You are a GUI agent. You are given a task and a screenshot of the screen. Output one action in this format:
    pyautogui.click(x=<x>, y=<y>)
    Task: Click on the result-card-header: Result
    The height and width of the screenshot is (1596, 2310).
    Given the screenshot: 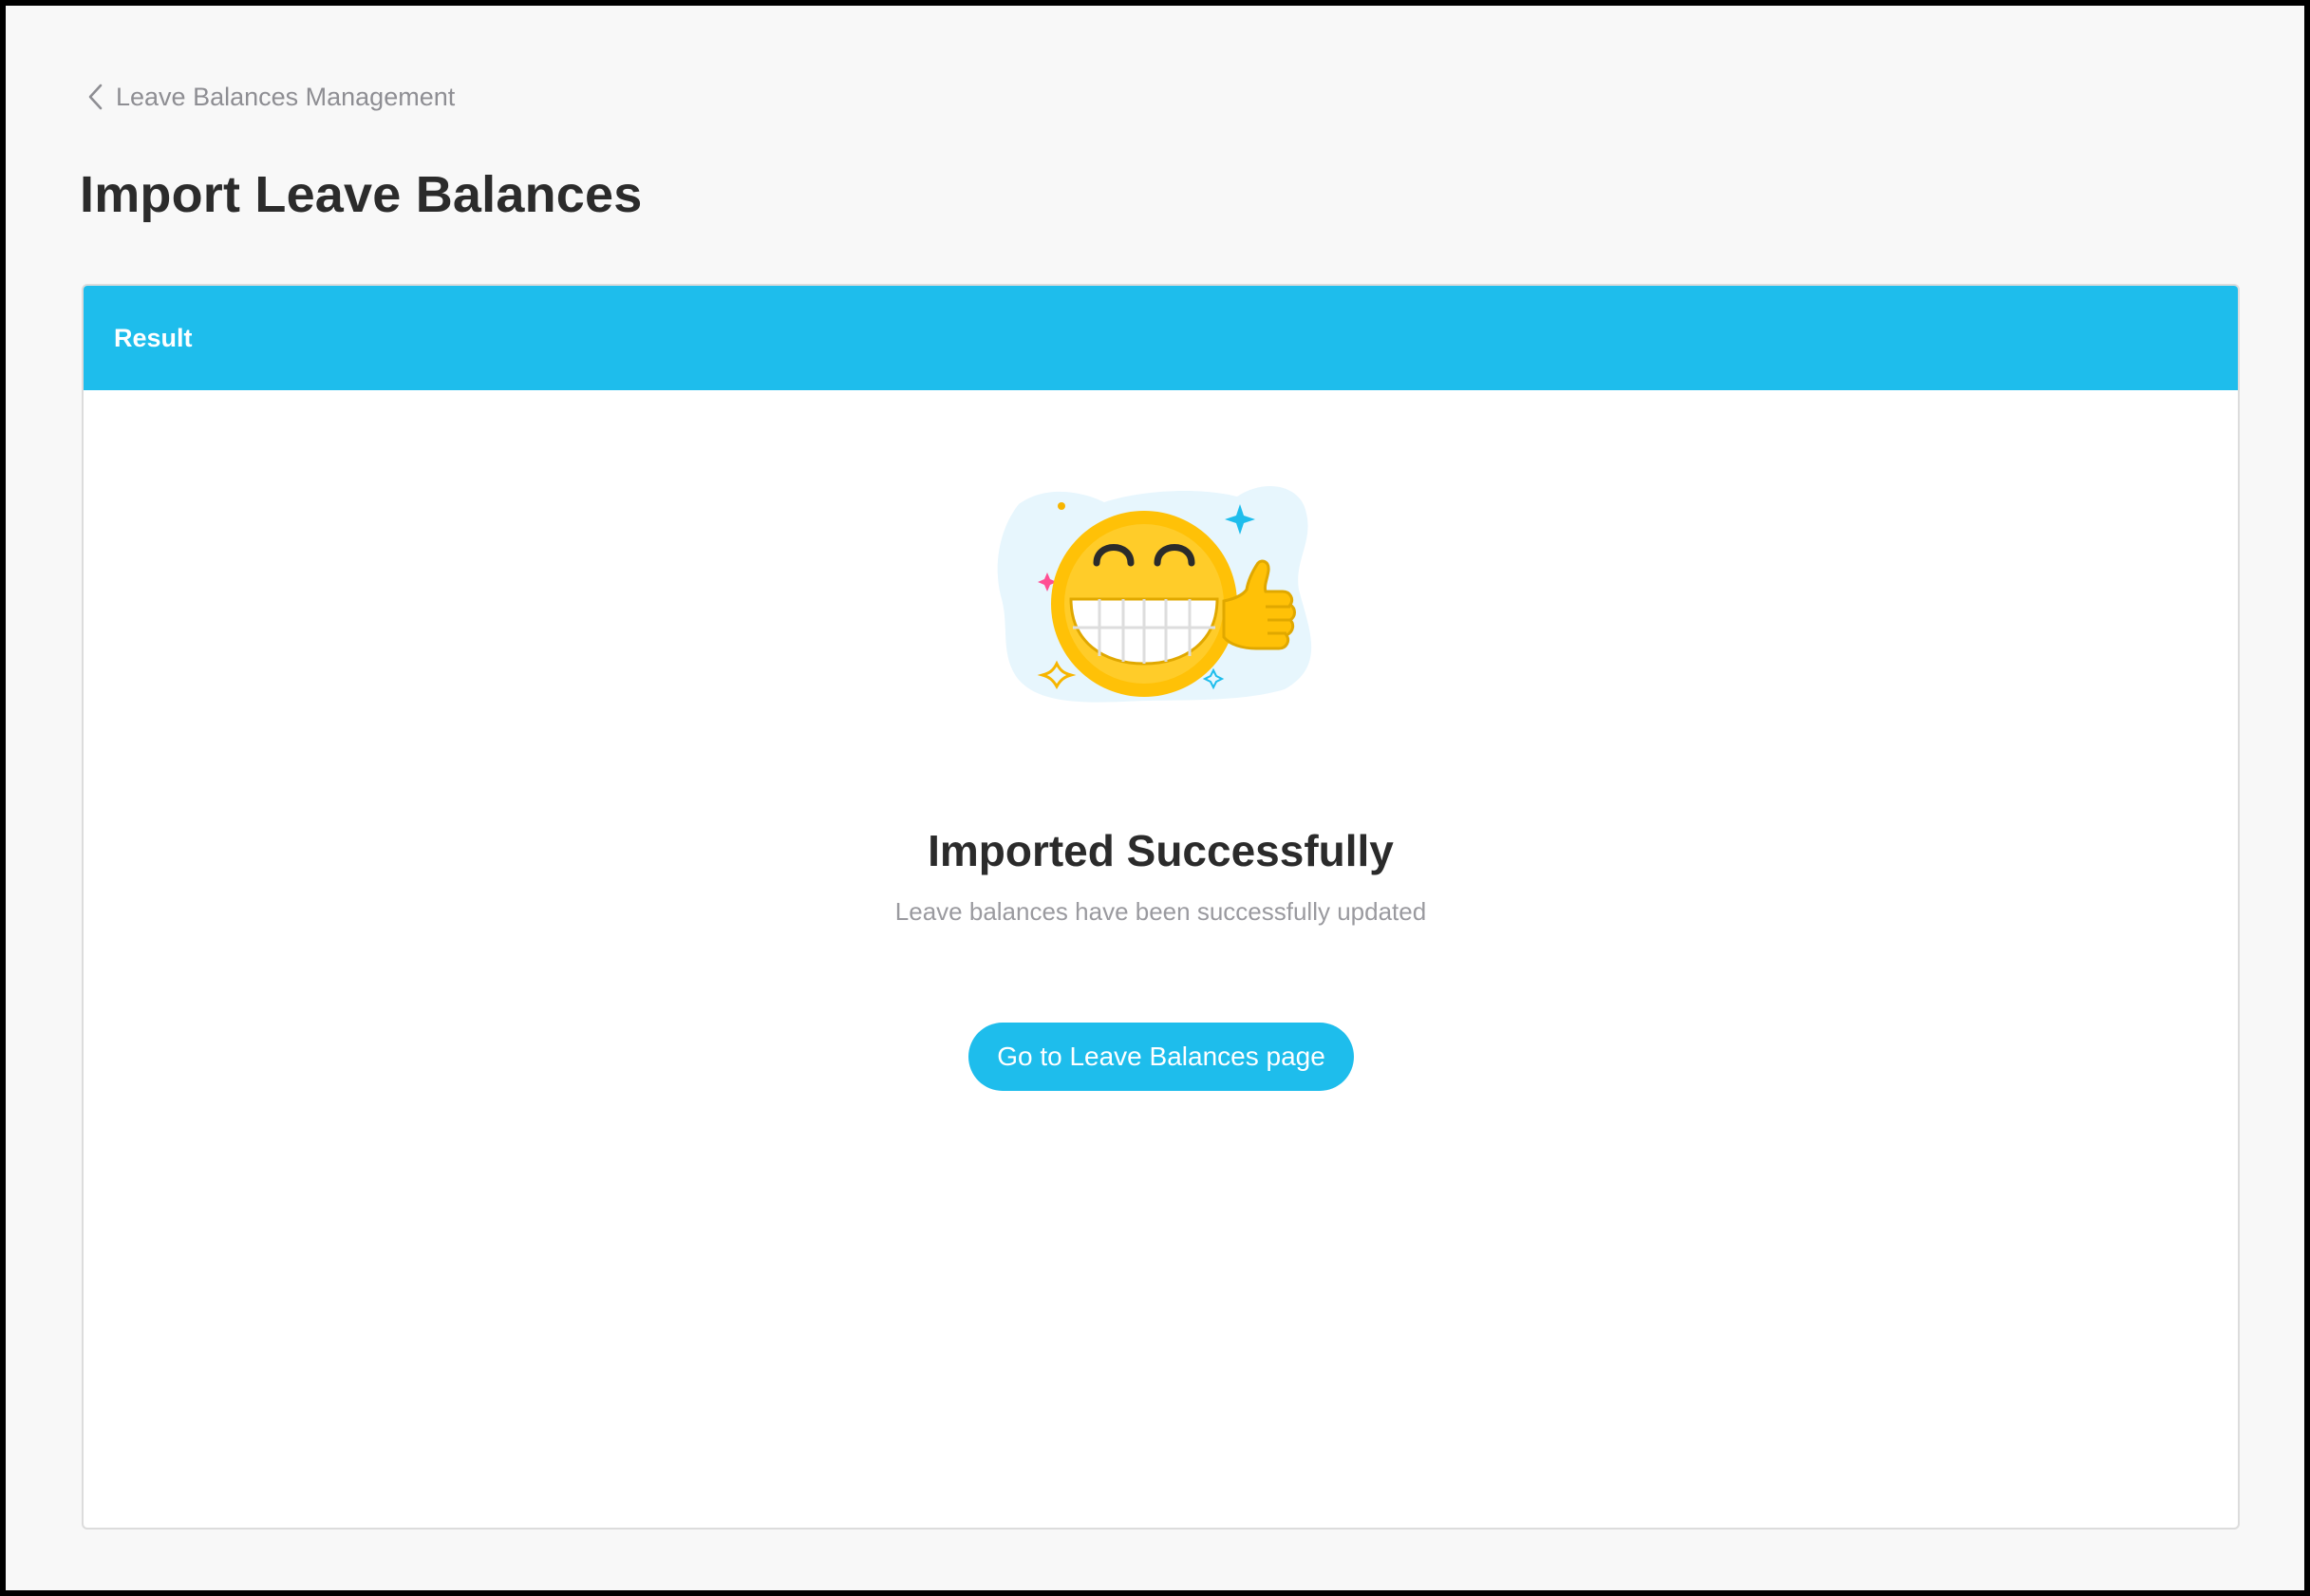 What is the action you would take?
    pyautogui.click(x=1161, y=338)
    